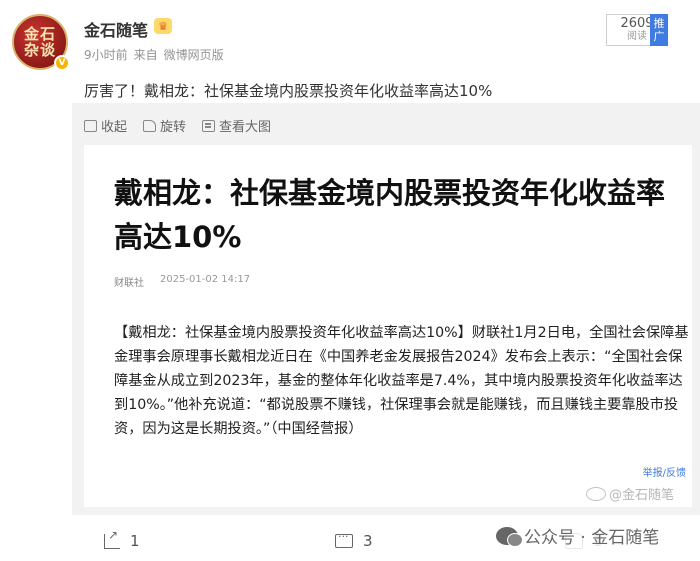  Describe the element at coordinates (368, 541) in the screenshot. I see `comment-count: 3` at that location.